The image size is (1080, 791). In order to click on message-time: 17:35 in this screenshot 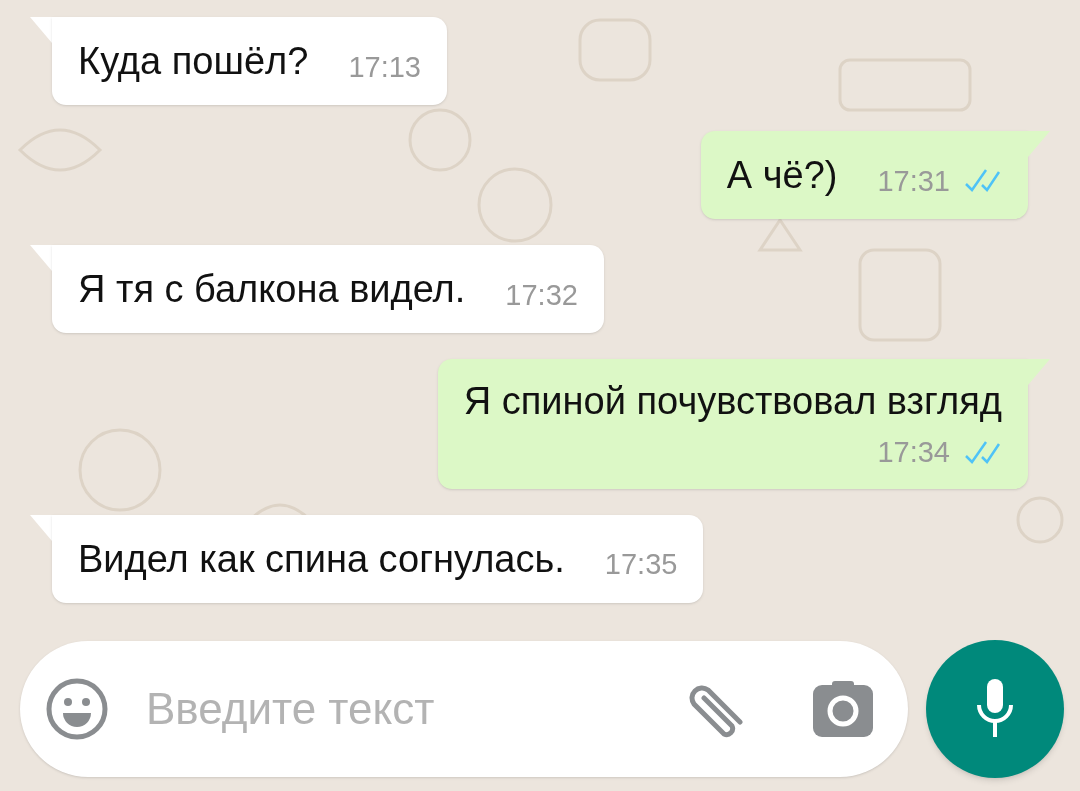, I will do `click(641, 564)`.